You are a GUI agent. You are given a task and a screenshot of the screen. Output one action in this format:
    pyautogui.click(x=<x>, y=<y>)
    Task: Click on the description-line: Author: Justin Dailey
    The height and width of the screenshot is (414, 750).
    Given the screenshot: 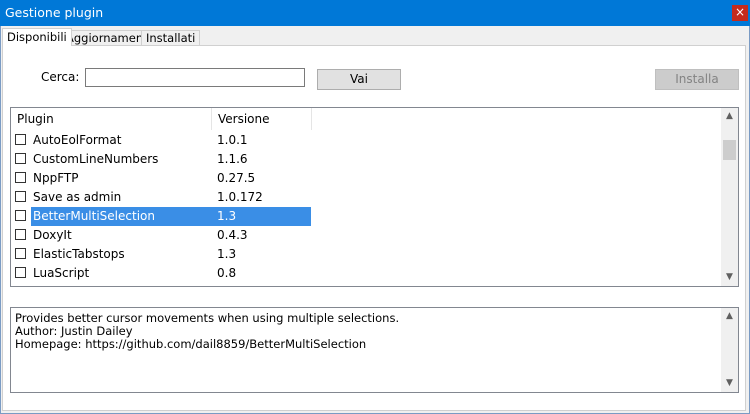 What is the action you would take?
    pyautogui.click(x=74, y=331)
    